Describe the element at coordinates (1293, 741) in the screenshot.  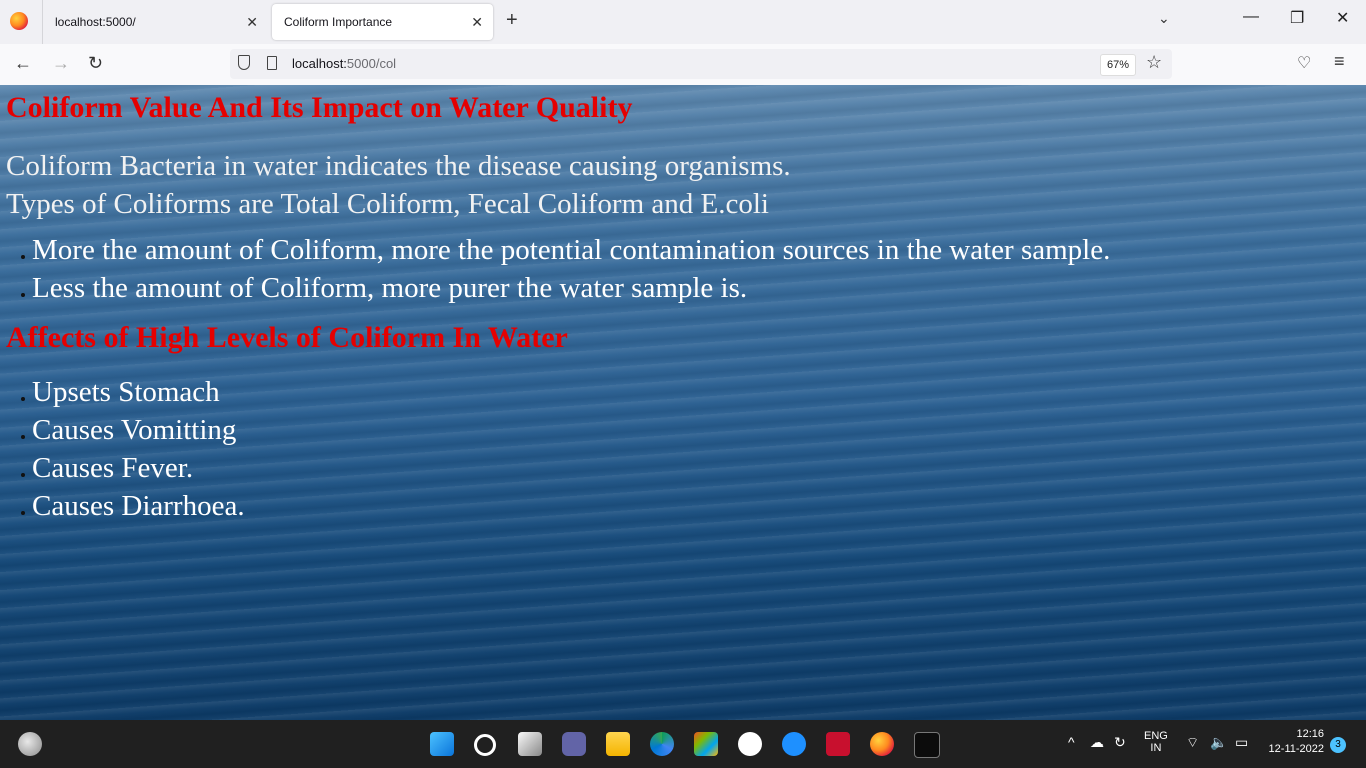
I see `clock: 12:16 12-11-2022` at that location.